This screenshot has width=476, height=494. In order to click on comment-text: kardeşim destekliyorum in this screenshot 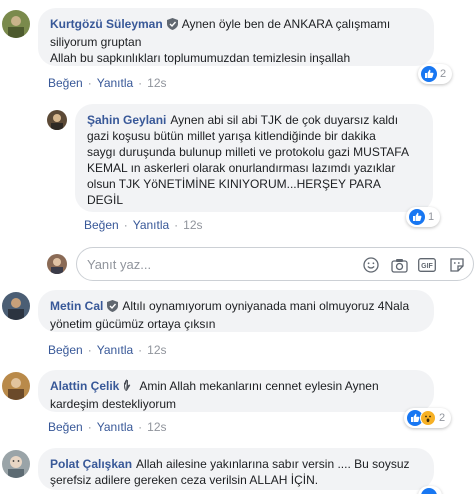, I will do `click(113, 404)`.